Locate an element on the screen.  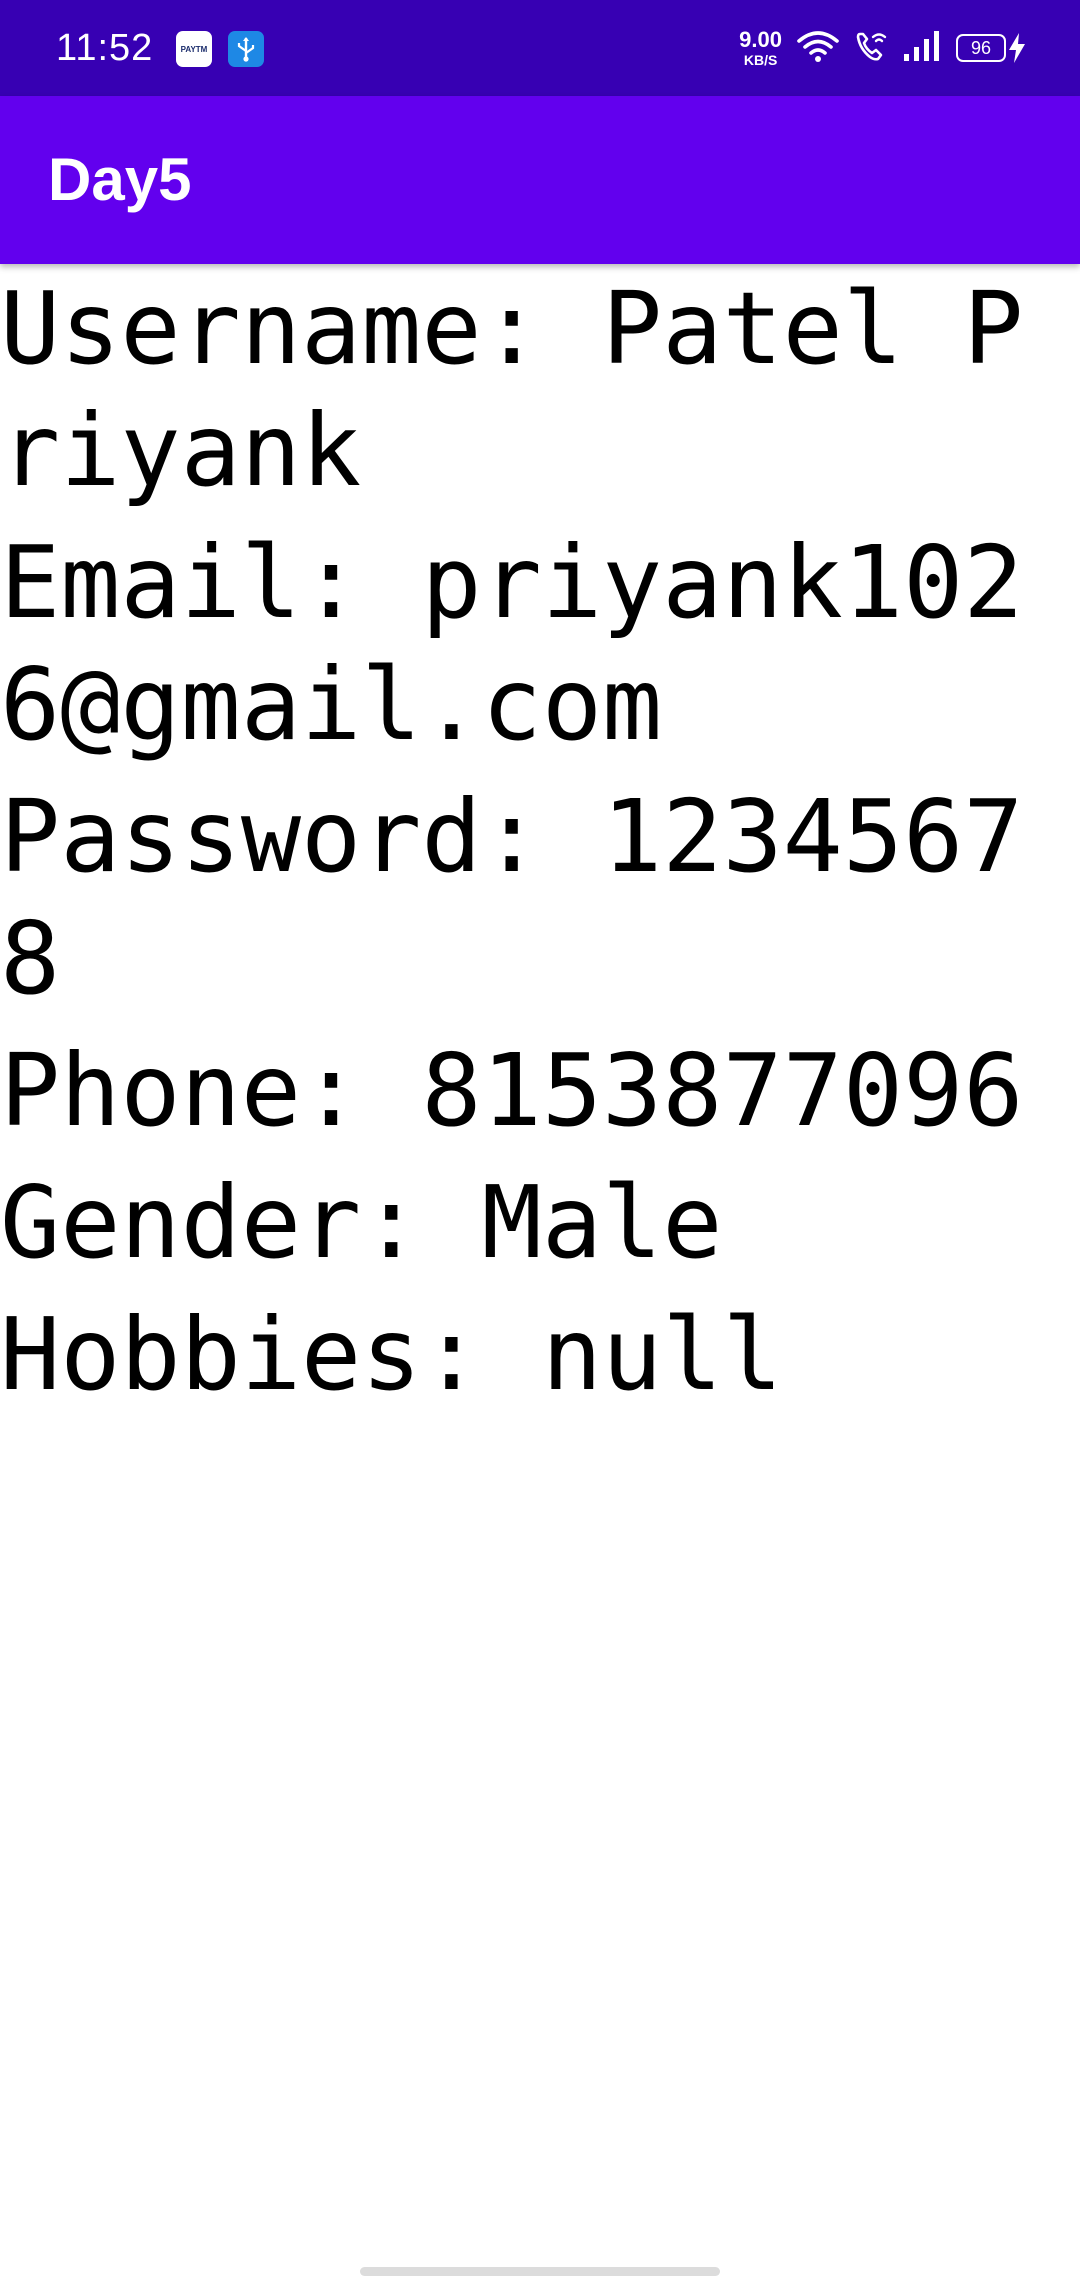
gender-text: Gender: Male is located at coordinates (361, 1222).